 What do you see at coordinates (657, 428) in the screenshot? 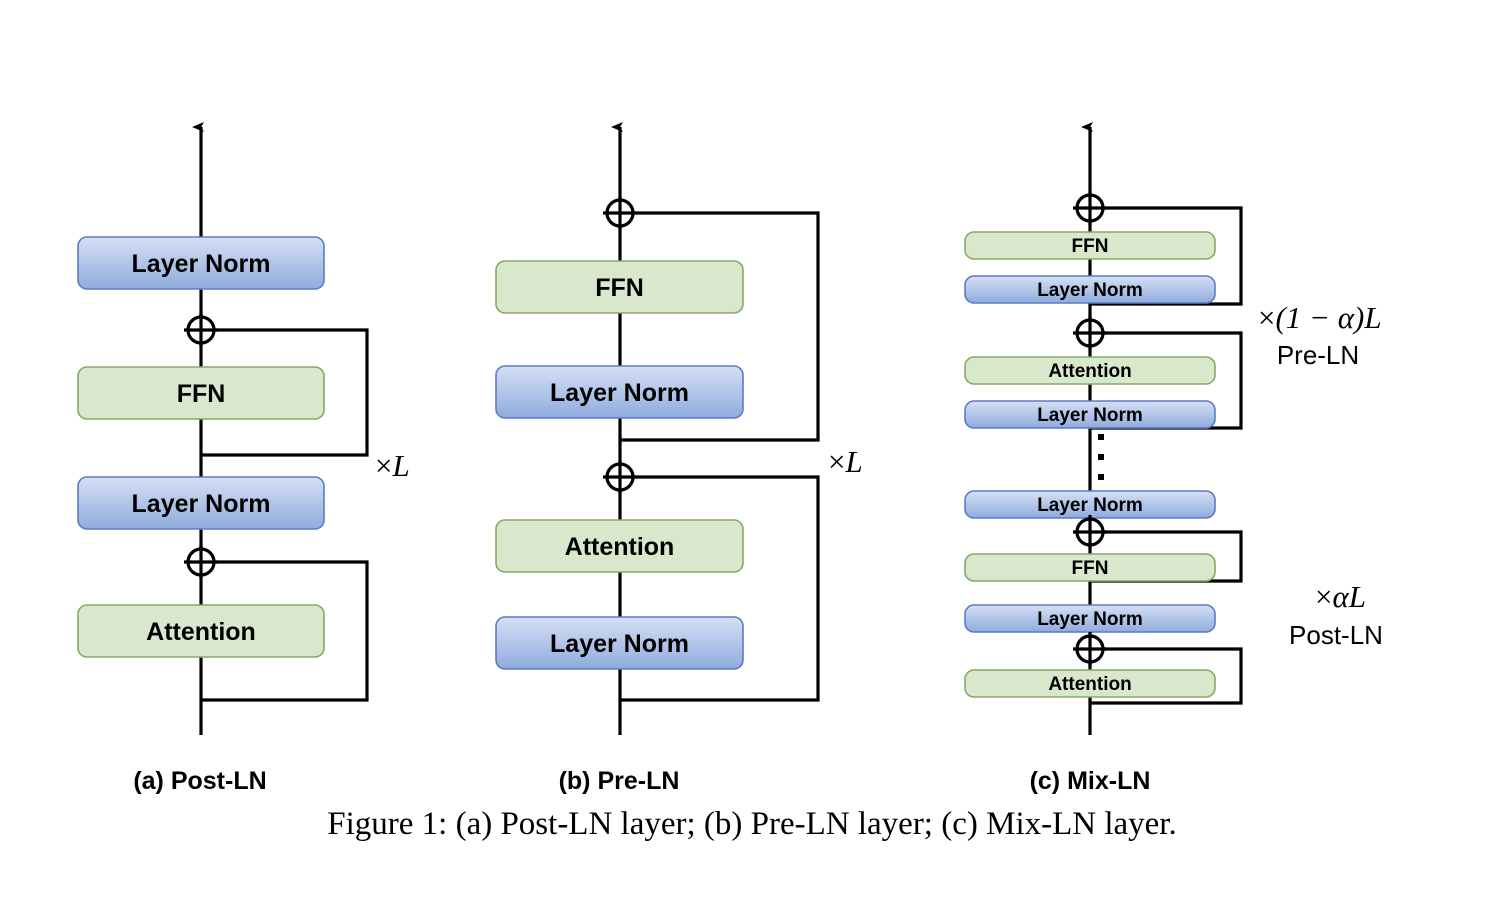
I see `column-pre-ln: FFN Layer Norm Attention Layer Norm` at bounding box center [657, 428].